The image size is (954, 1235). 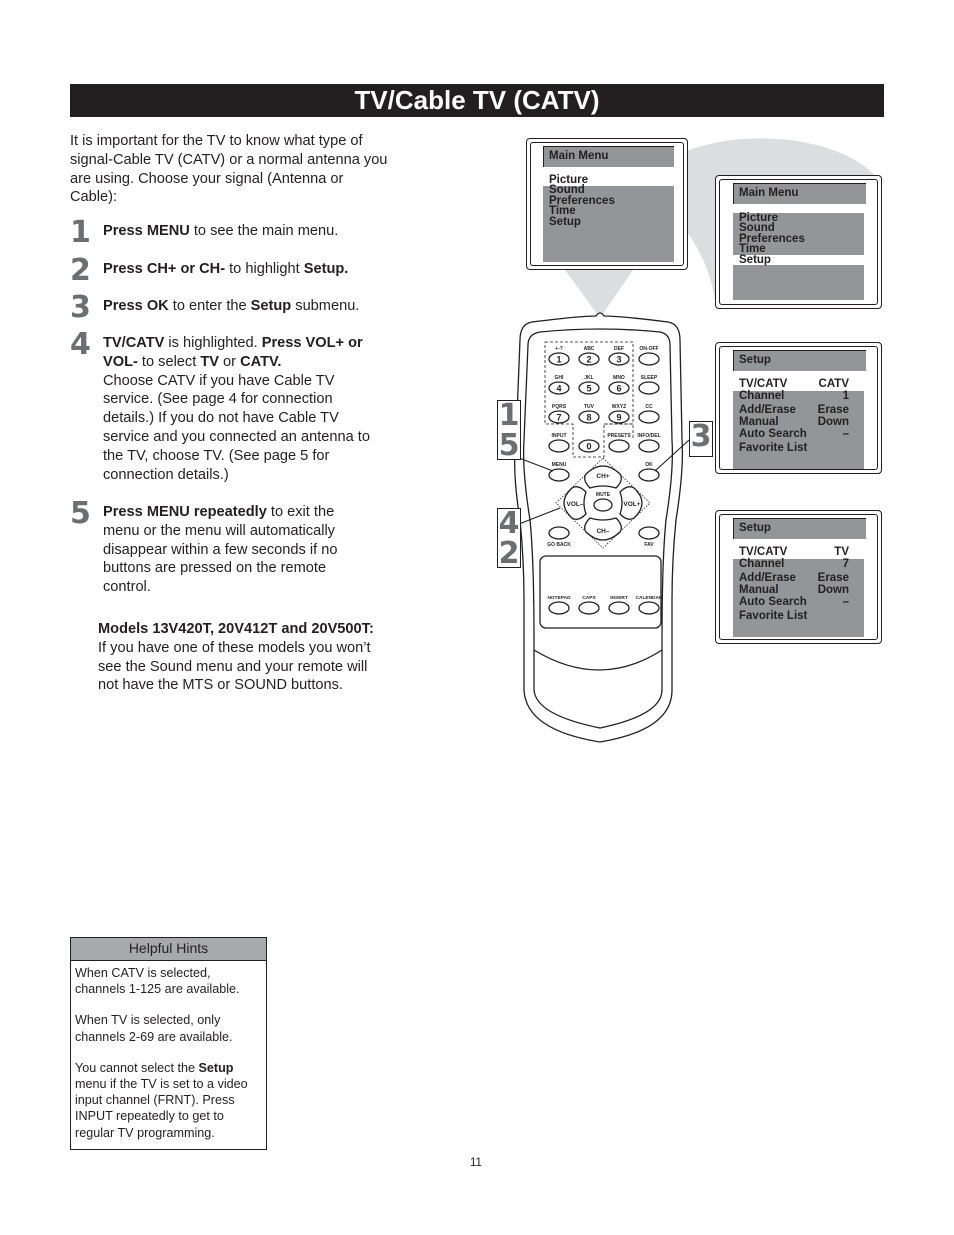 What do you see at coordinates (619, 608) in the screenshot?
I see `insert-button` at bounding box center [619, 608].